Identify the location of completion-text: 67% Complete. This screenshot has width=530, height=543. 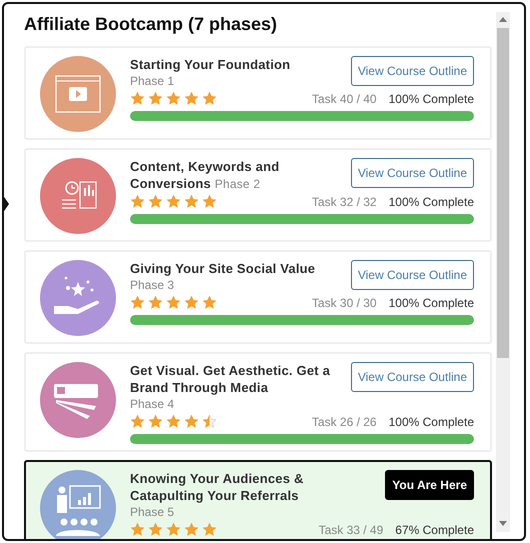
(434, 529).